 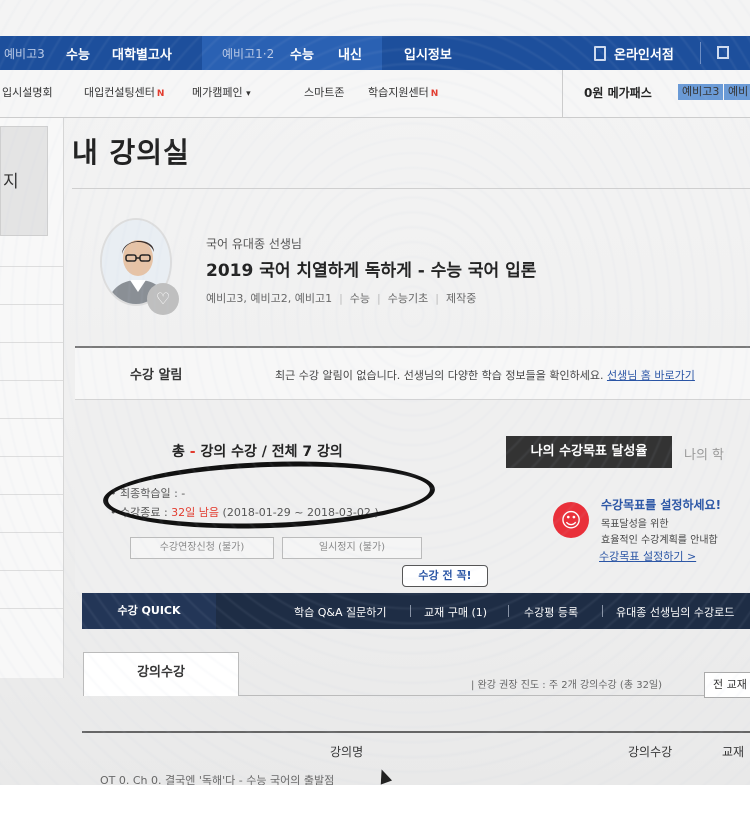 What do you see at coordinates (156, 375) in the screenshot?
I see `notice-label: 수강 알림` at bounding box center [156, 375].